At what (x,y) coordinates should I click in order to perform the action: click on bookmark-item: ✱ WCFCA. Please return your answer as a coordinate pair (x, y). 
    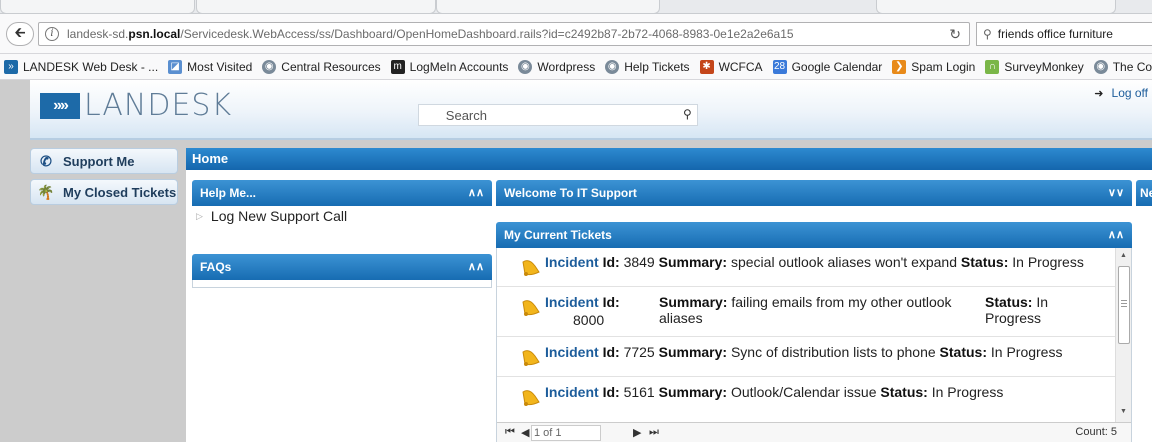
    Looking at the image, I should click on (731, 66).